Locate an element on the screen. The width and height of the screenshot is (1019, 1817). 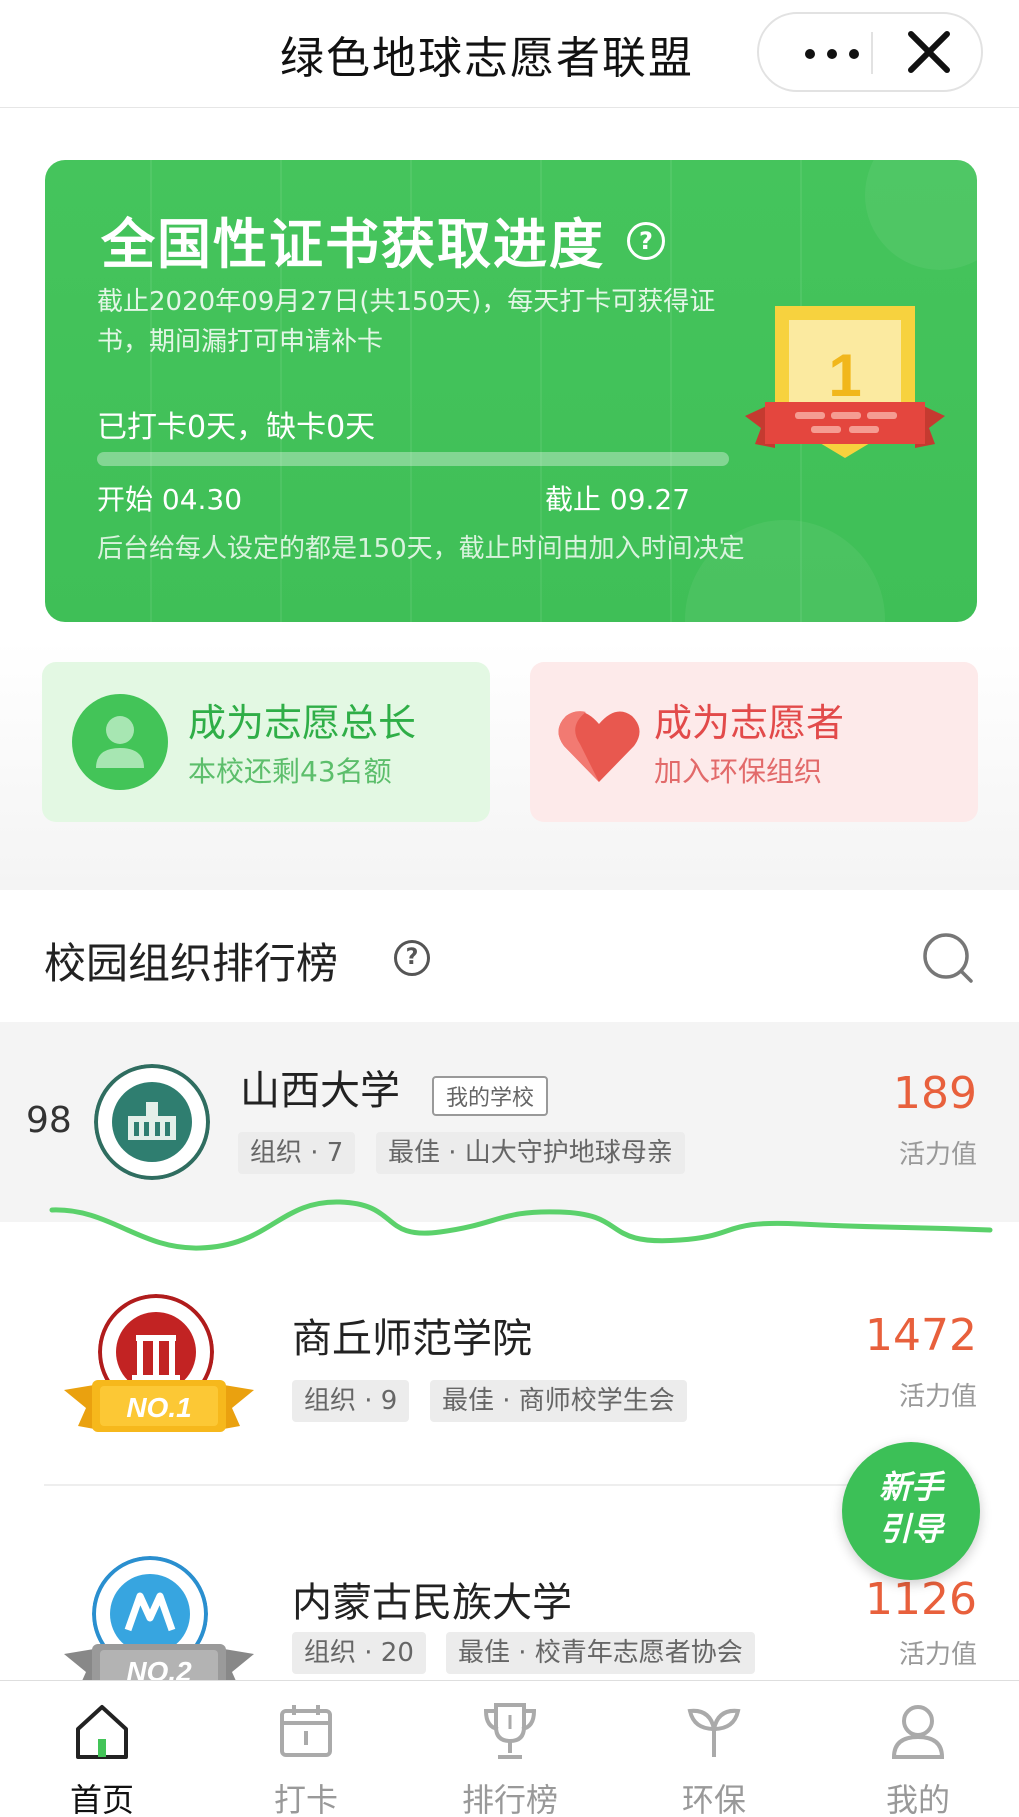
tab-checkin: 打卡 is located at coordinates (306, 1749).